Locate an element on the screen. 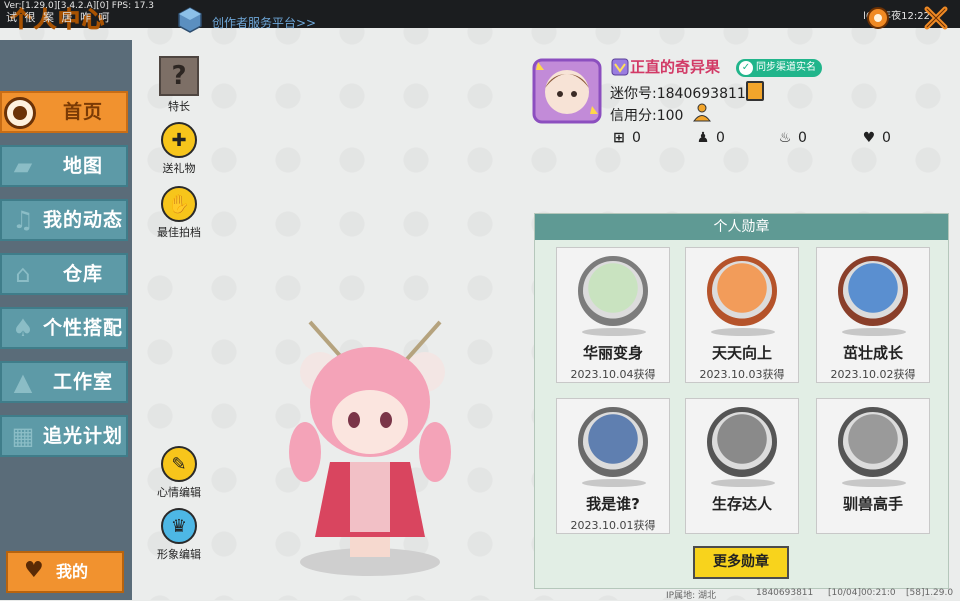 This screenshot has width=960, height=601. ip-location: IP属地: 湖北 is located at coordinates (691, 596).